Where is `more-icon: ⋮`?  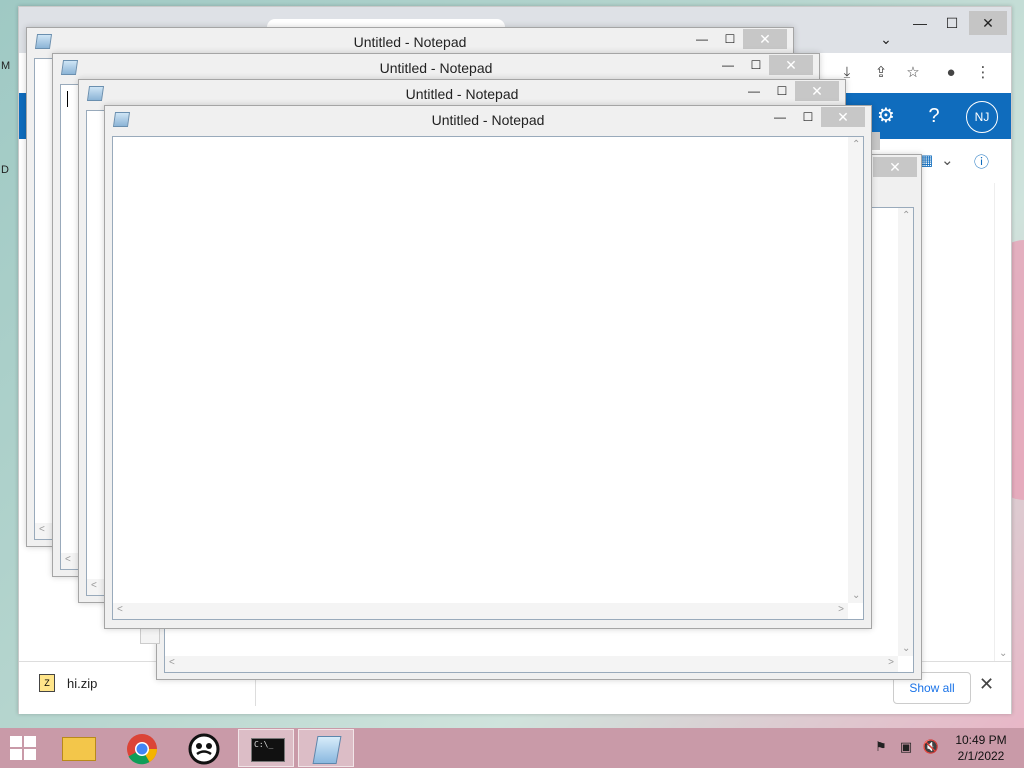 more-icon: ⋮ is located at coordinates (983, 73).